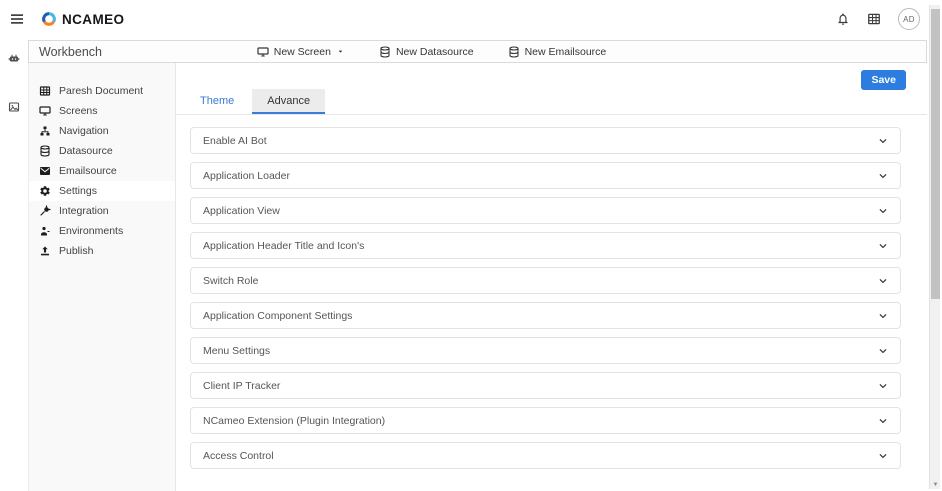 The height and width of the screenshot is (491, 942). What do you see at coordinates (545, 455) in the screenshot?
I see `accordion-row: Access Control` at bounding box center [545, 455].